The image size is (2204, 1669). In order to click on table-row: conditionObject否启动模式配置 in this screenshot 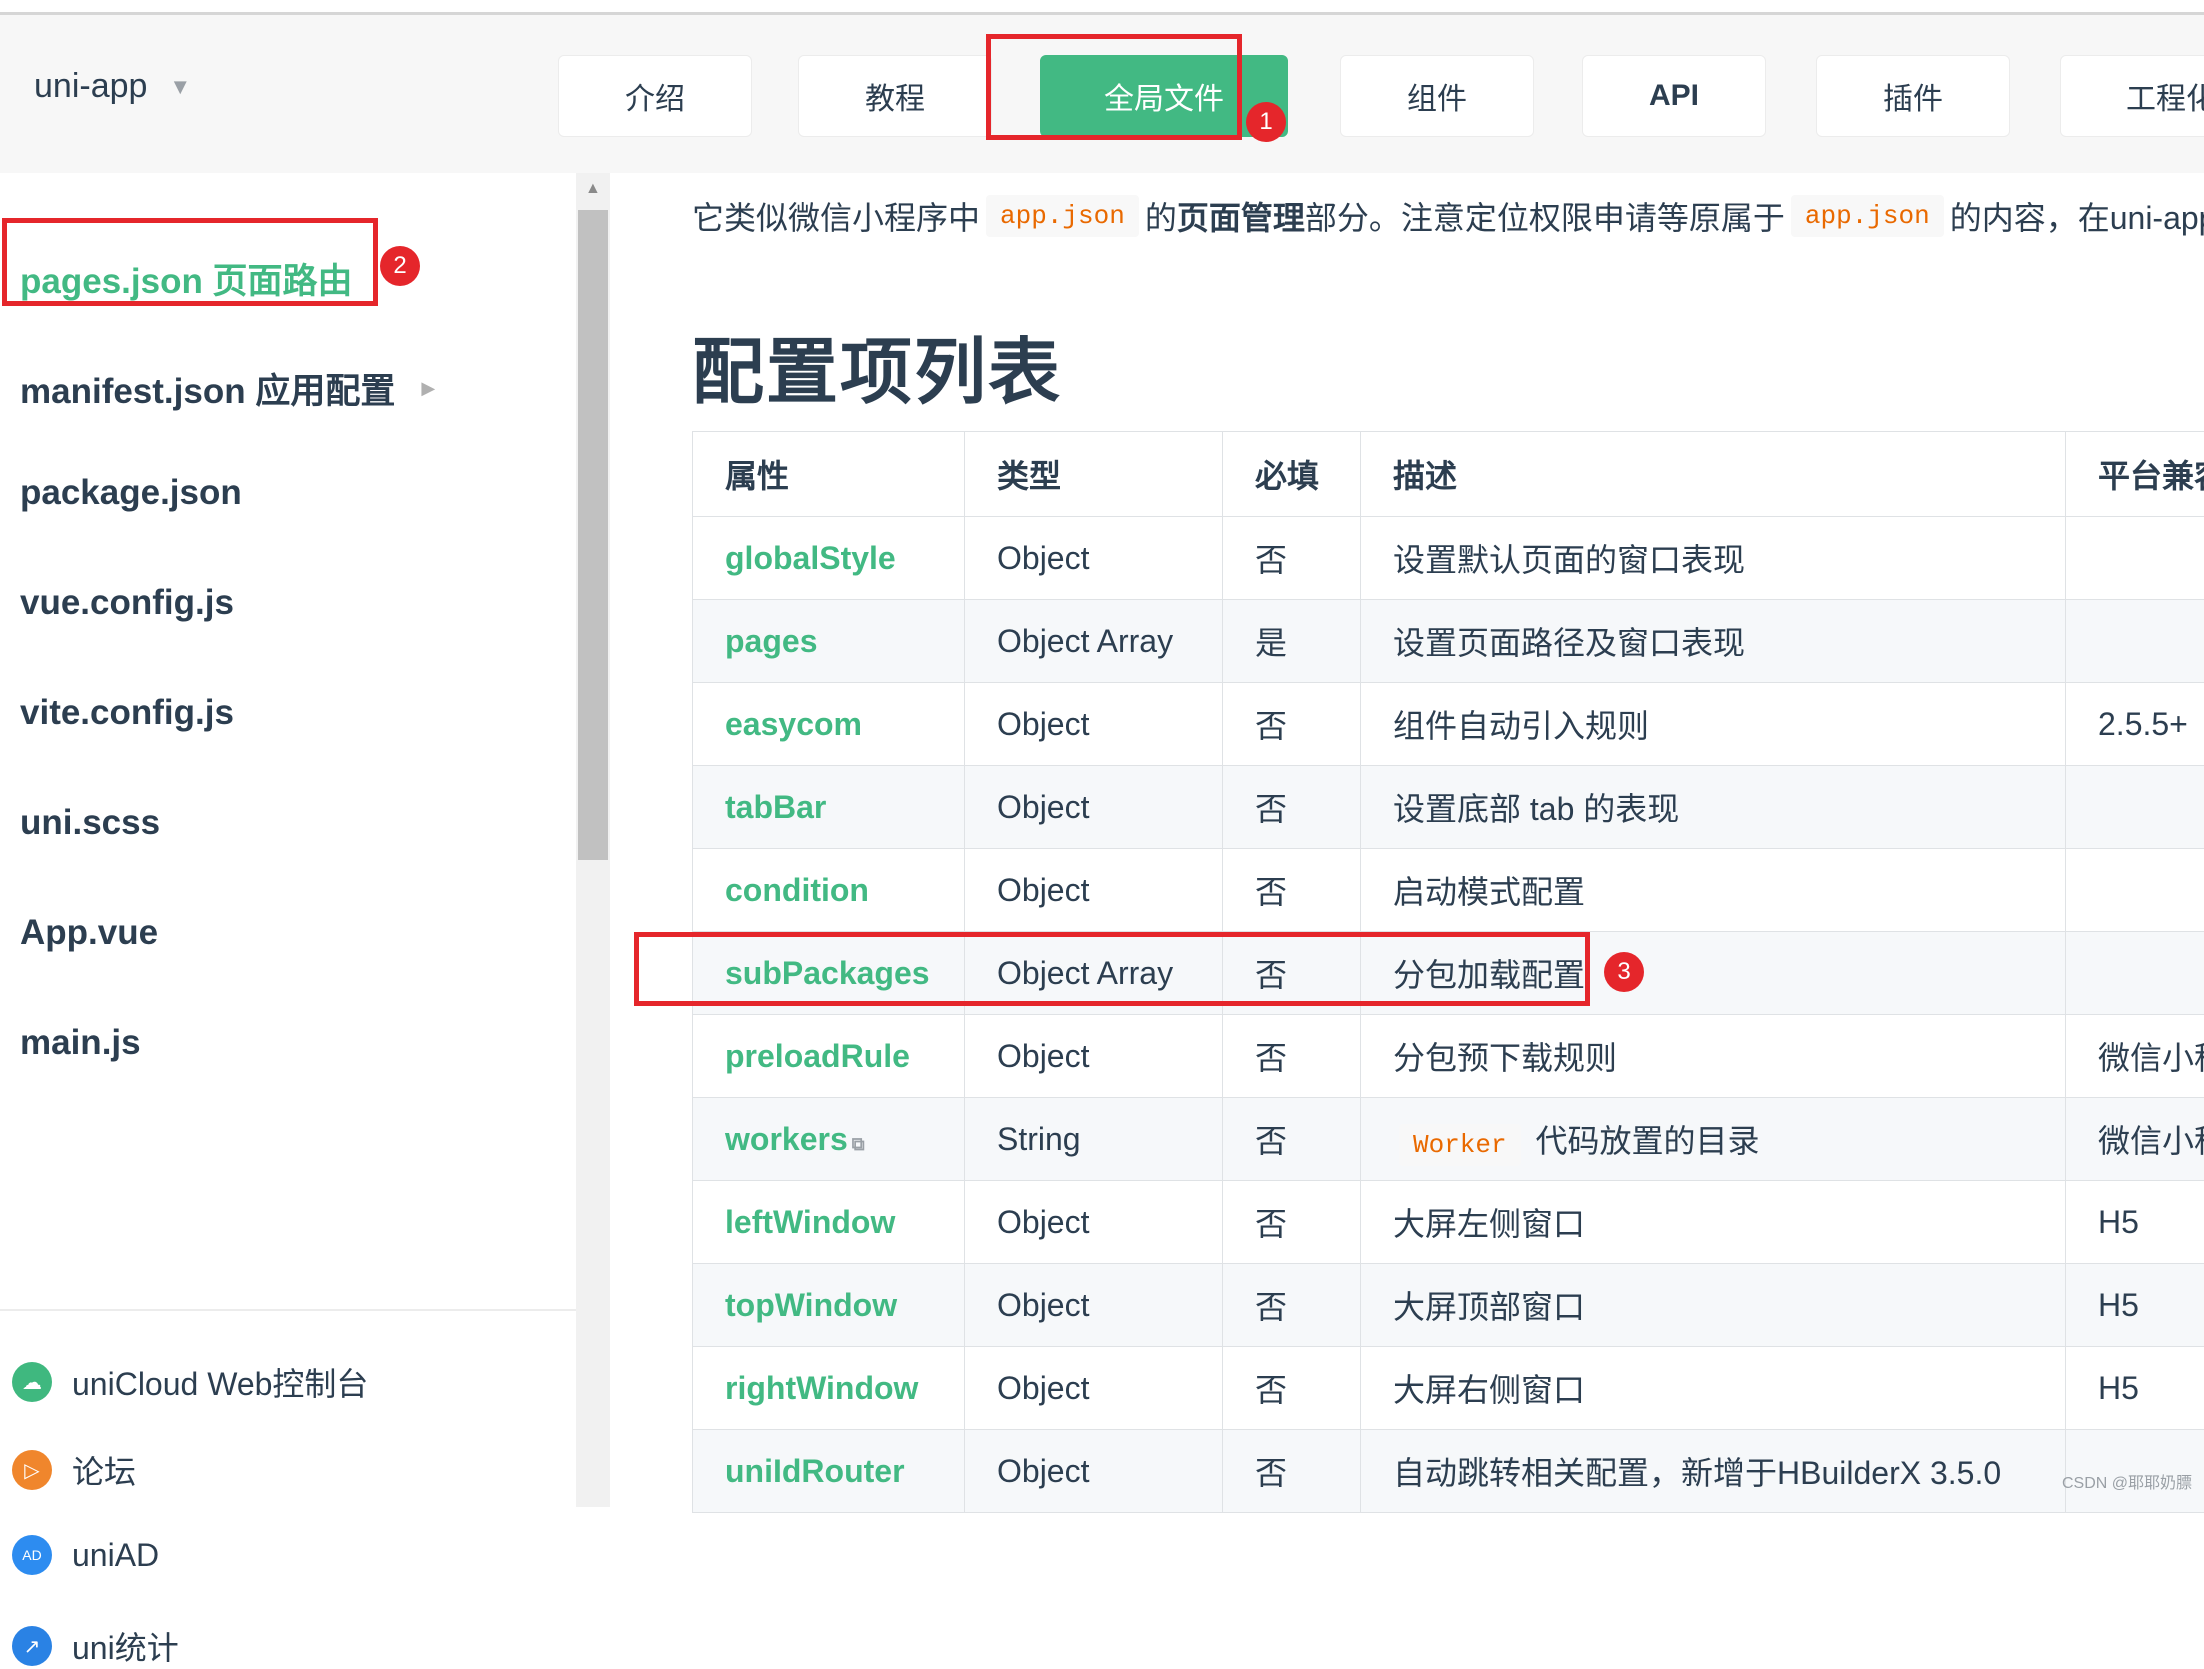, I will do `click(1448, 890)`.